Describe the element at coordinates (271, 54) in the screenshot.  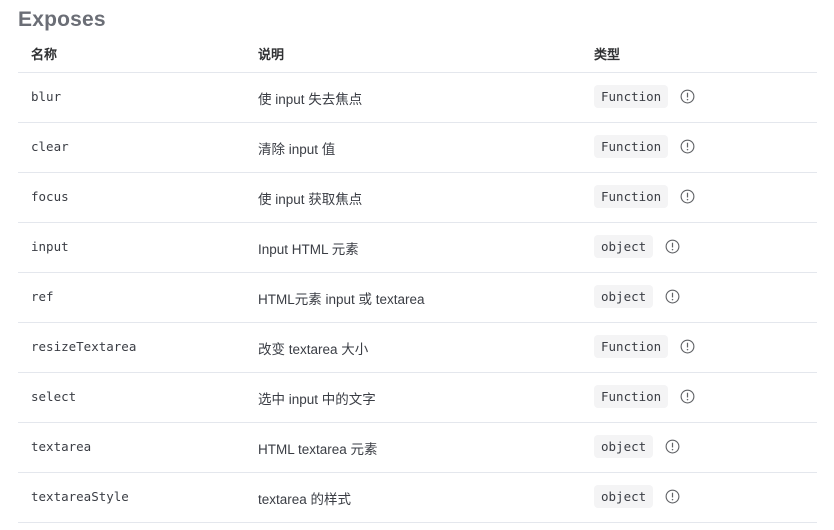
I see `column-header-description: 说明` at that location.